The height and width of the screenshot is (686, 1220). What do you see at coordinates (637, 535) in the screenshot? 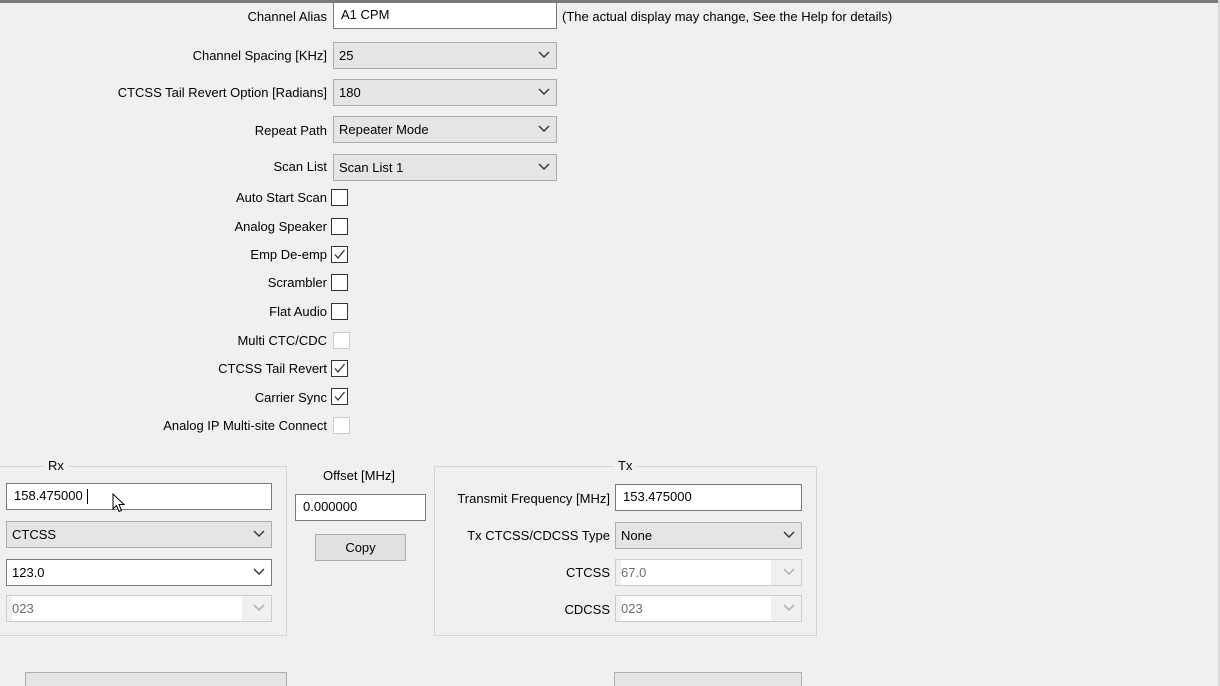
I see `tx-type-value: None` at bounding box center [637, 535].